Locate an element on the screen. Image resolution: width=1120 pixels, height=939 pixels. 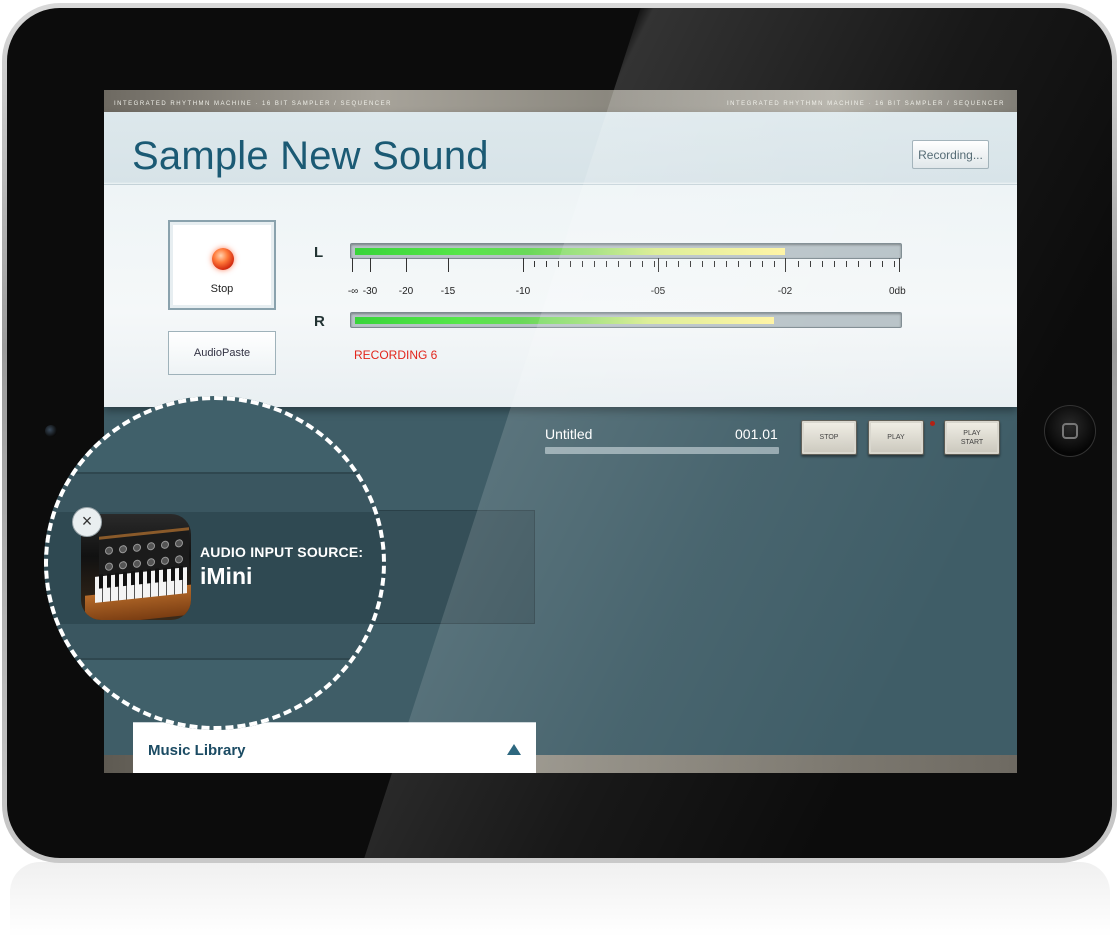
right-channel-label: R is located at coordinates (319, 321).